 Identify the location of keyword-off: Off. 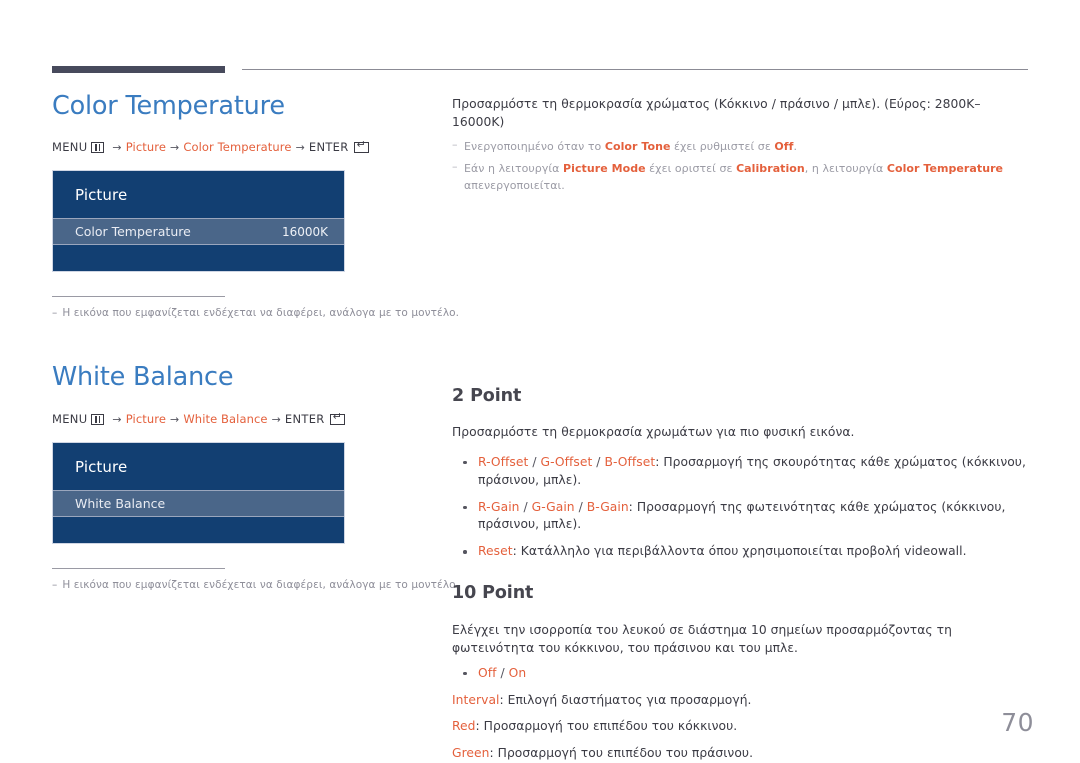
(487, 672).